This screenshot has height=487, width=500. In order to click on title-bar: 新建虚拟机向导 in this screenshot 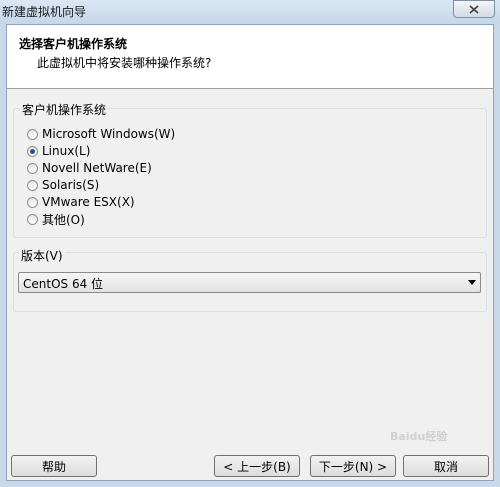, I will do `click(250, 12)`.